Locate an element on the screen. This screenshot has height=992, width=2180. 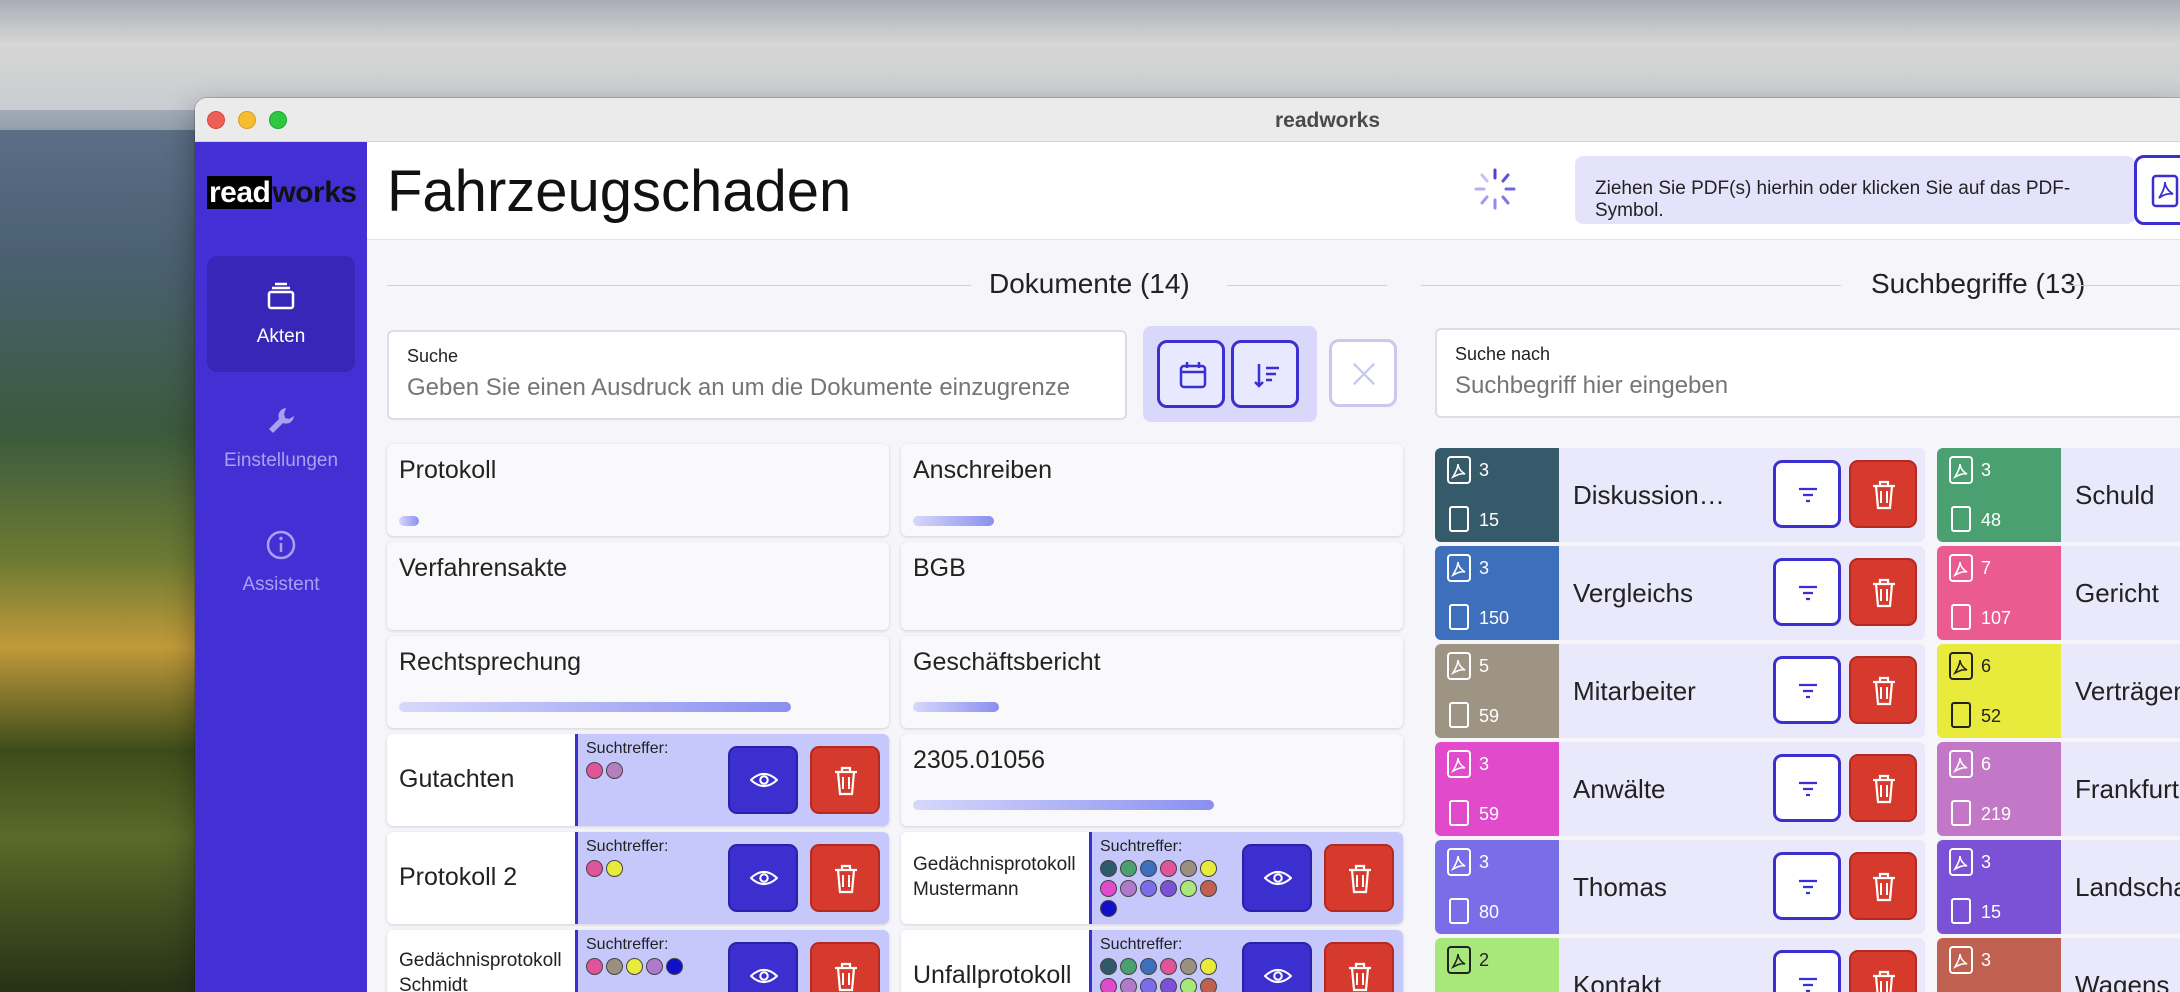
search-term-card: 3 48 Schuld is located at coordinates (2058, 495).